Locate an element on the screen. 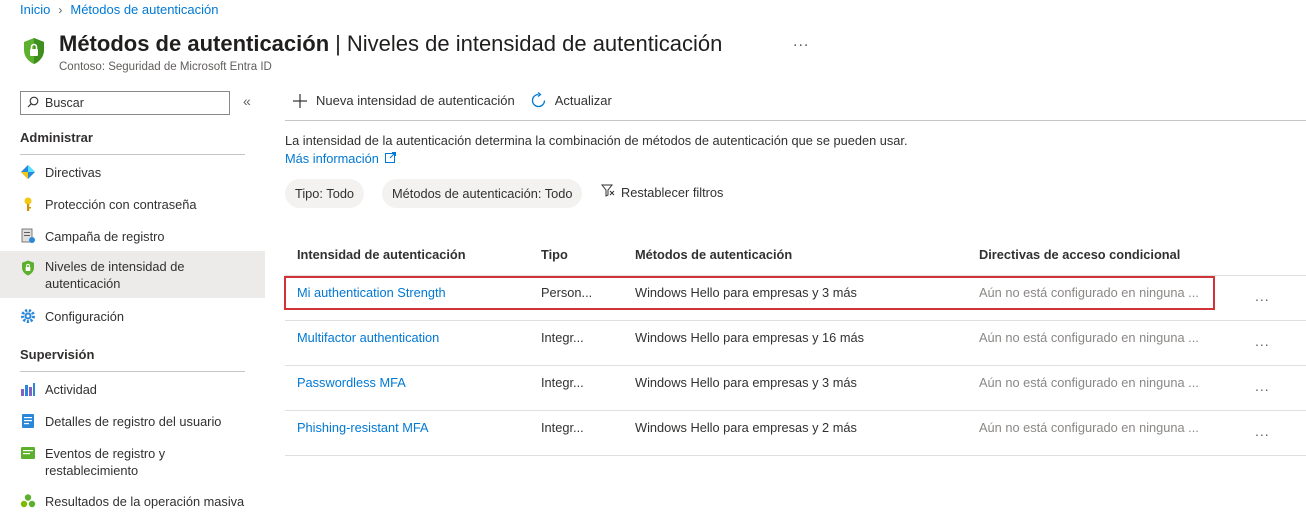  sidebar-item-directivas: Directivas is located at coordinates (132, 172).